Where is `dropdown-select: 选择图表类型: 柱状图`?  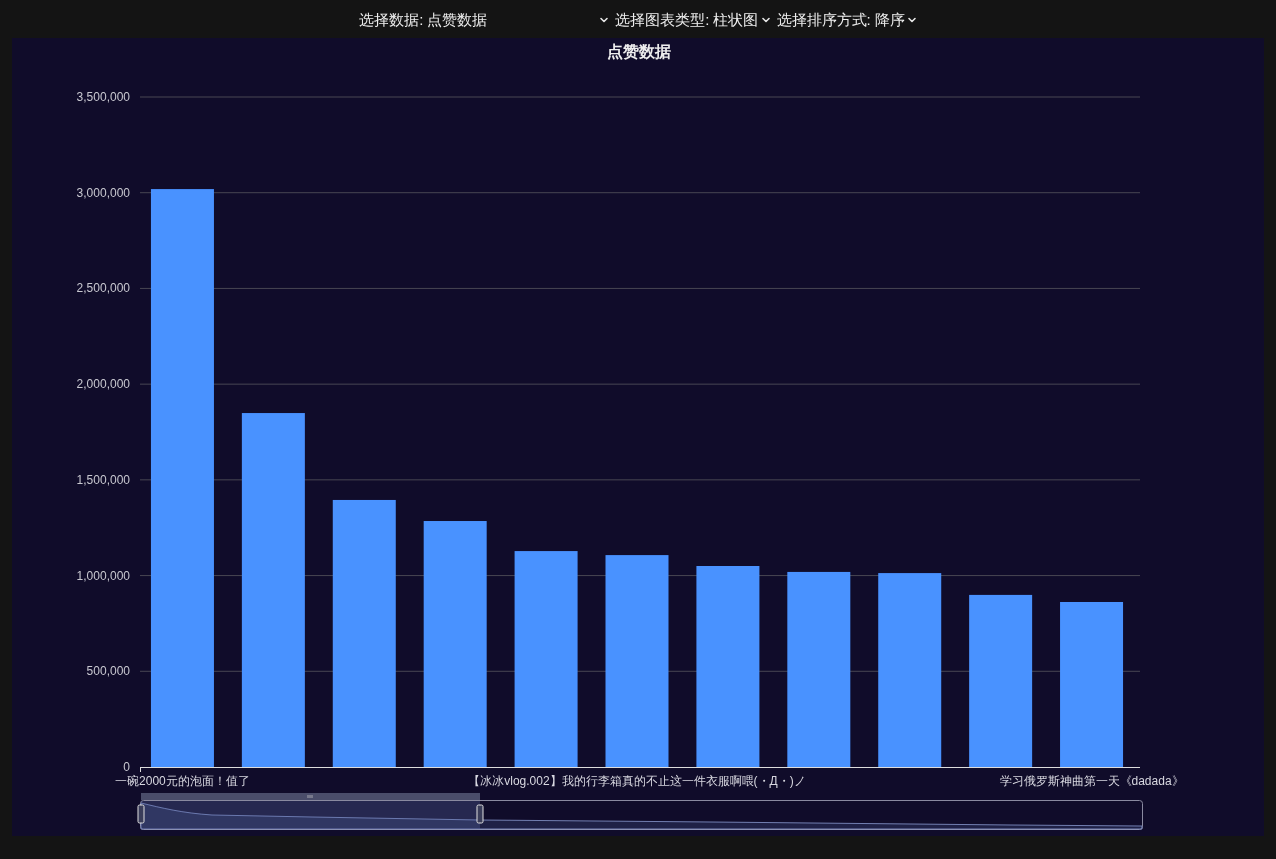
dropdown-select: 选择图表类型: 柱状图 is located at coordinates (693, 20).